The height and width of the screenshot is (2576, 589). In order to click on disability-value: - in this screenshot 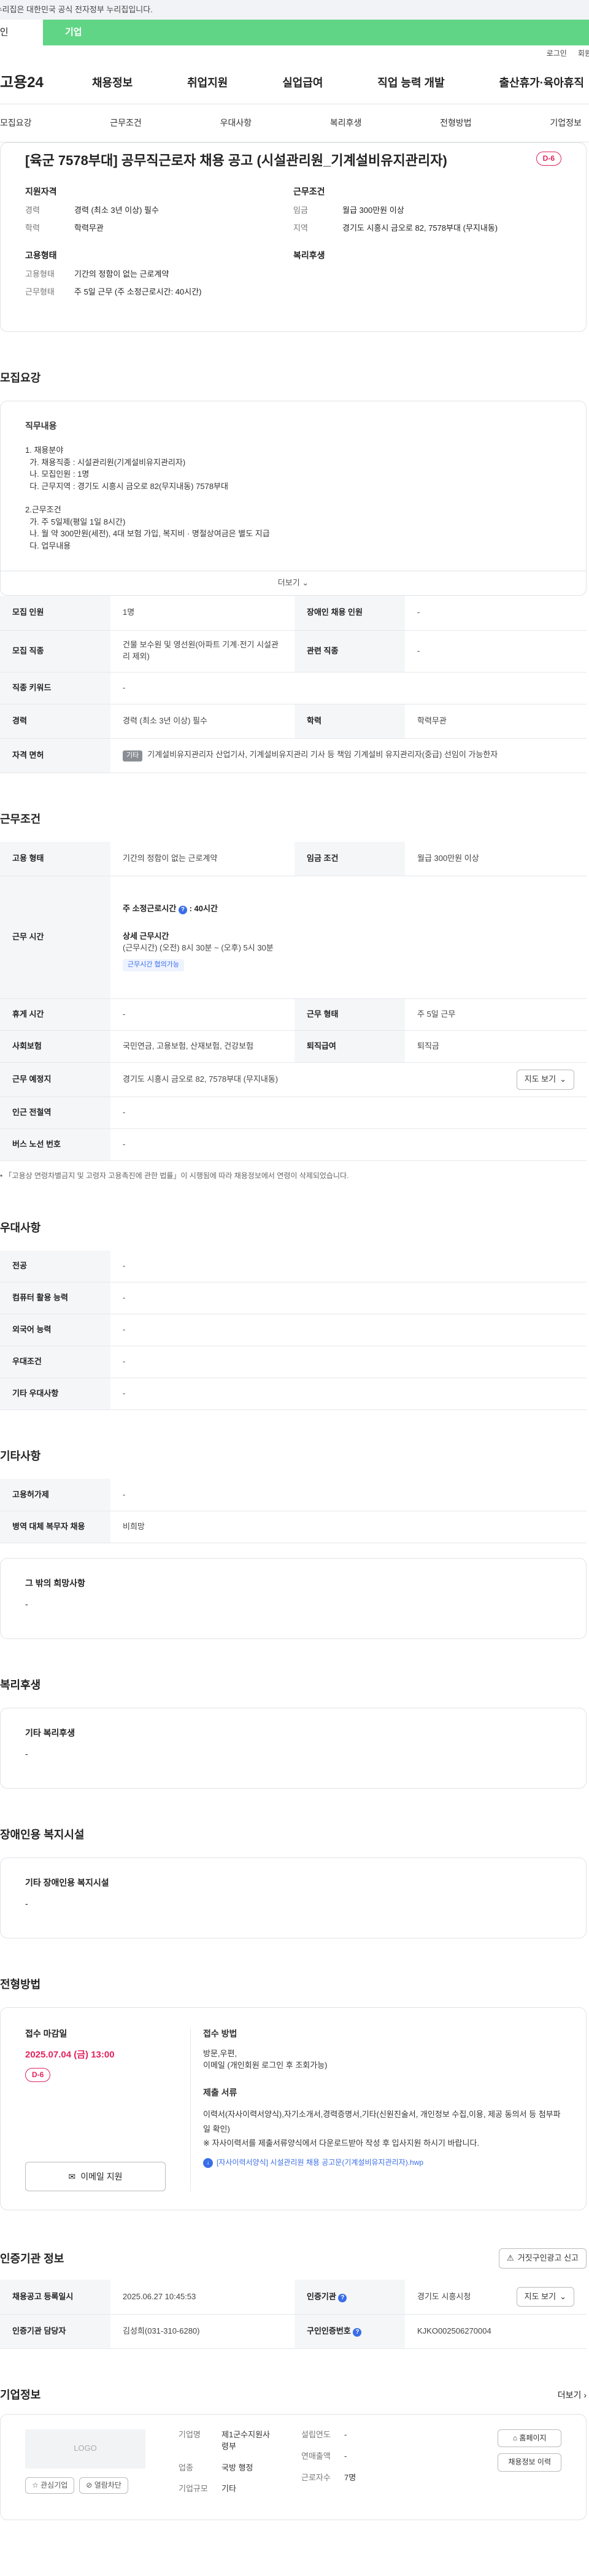, I will do `click(26, 1904)`.